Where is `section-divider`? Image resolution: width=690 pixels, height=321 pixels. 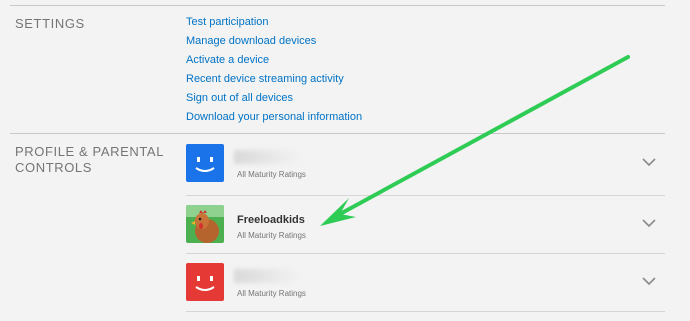
section-divider is located at coordinates (337, 133).